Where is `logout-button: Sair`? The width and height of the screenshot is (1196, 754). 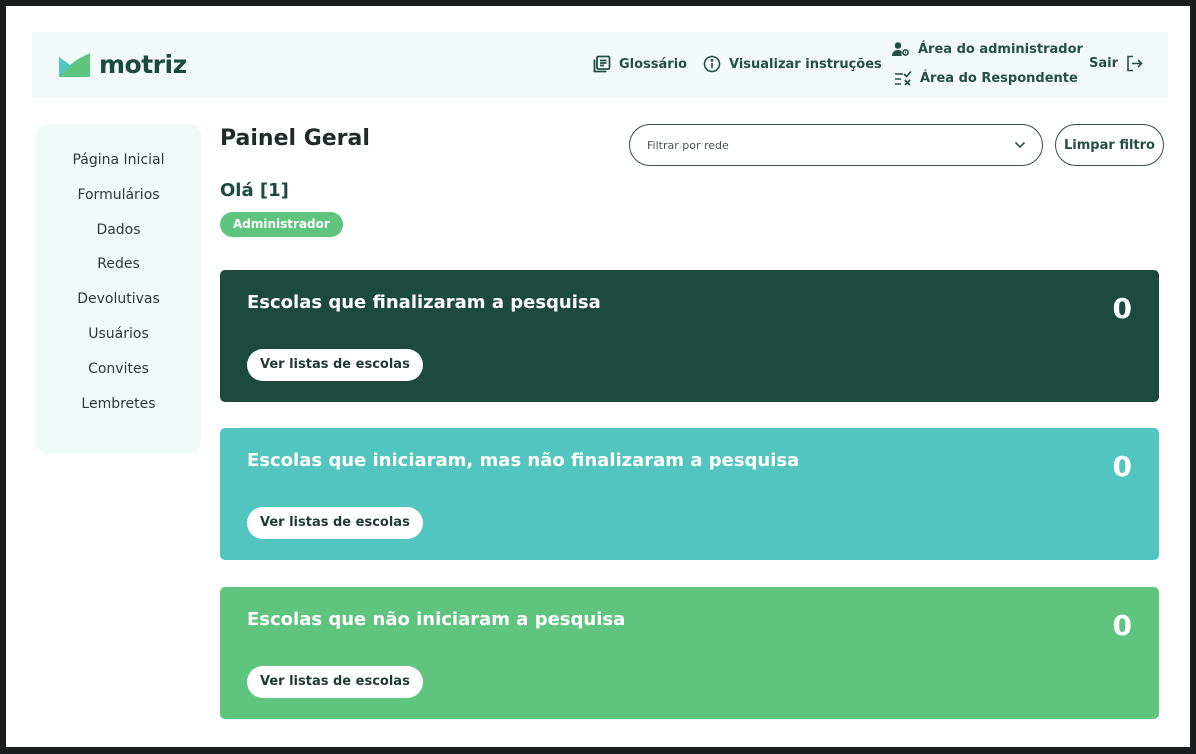
logout-button: Sair is located at coordinates (1116, 63).